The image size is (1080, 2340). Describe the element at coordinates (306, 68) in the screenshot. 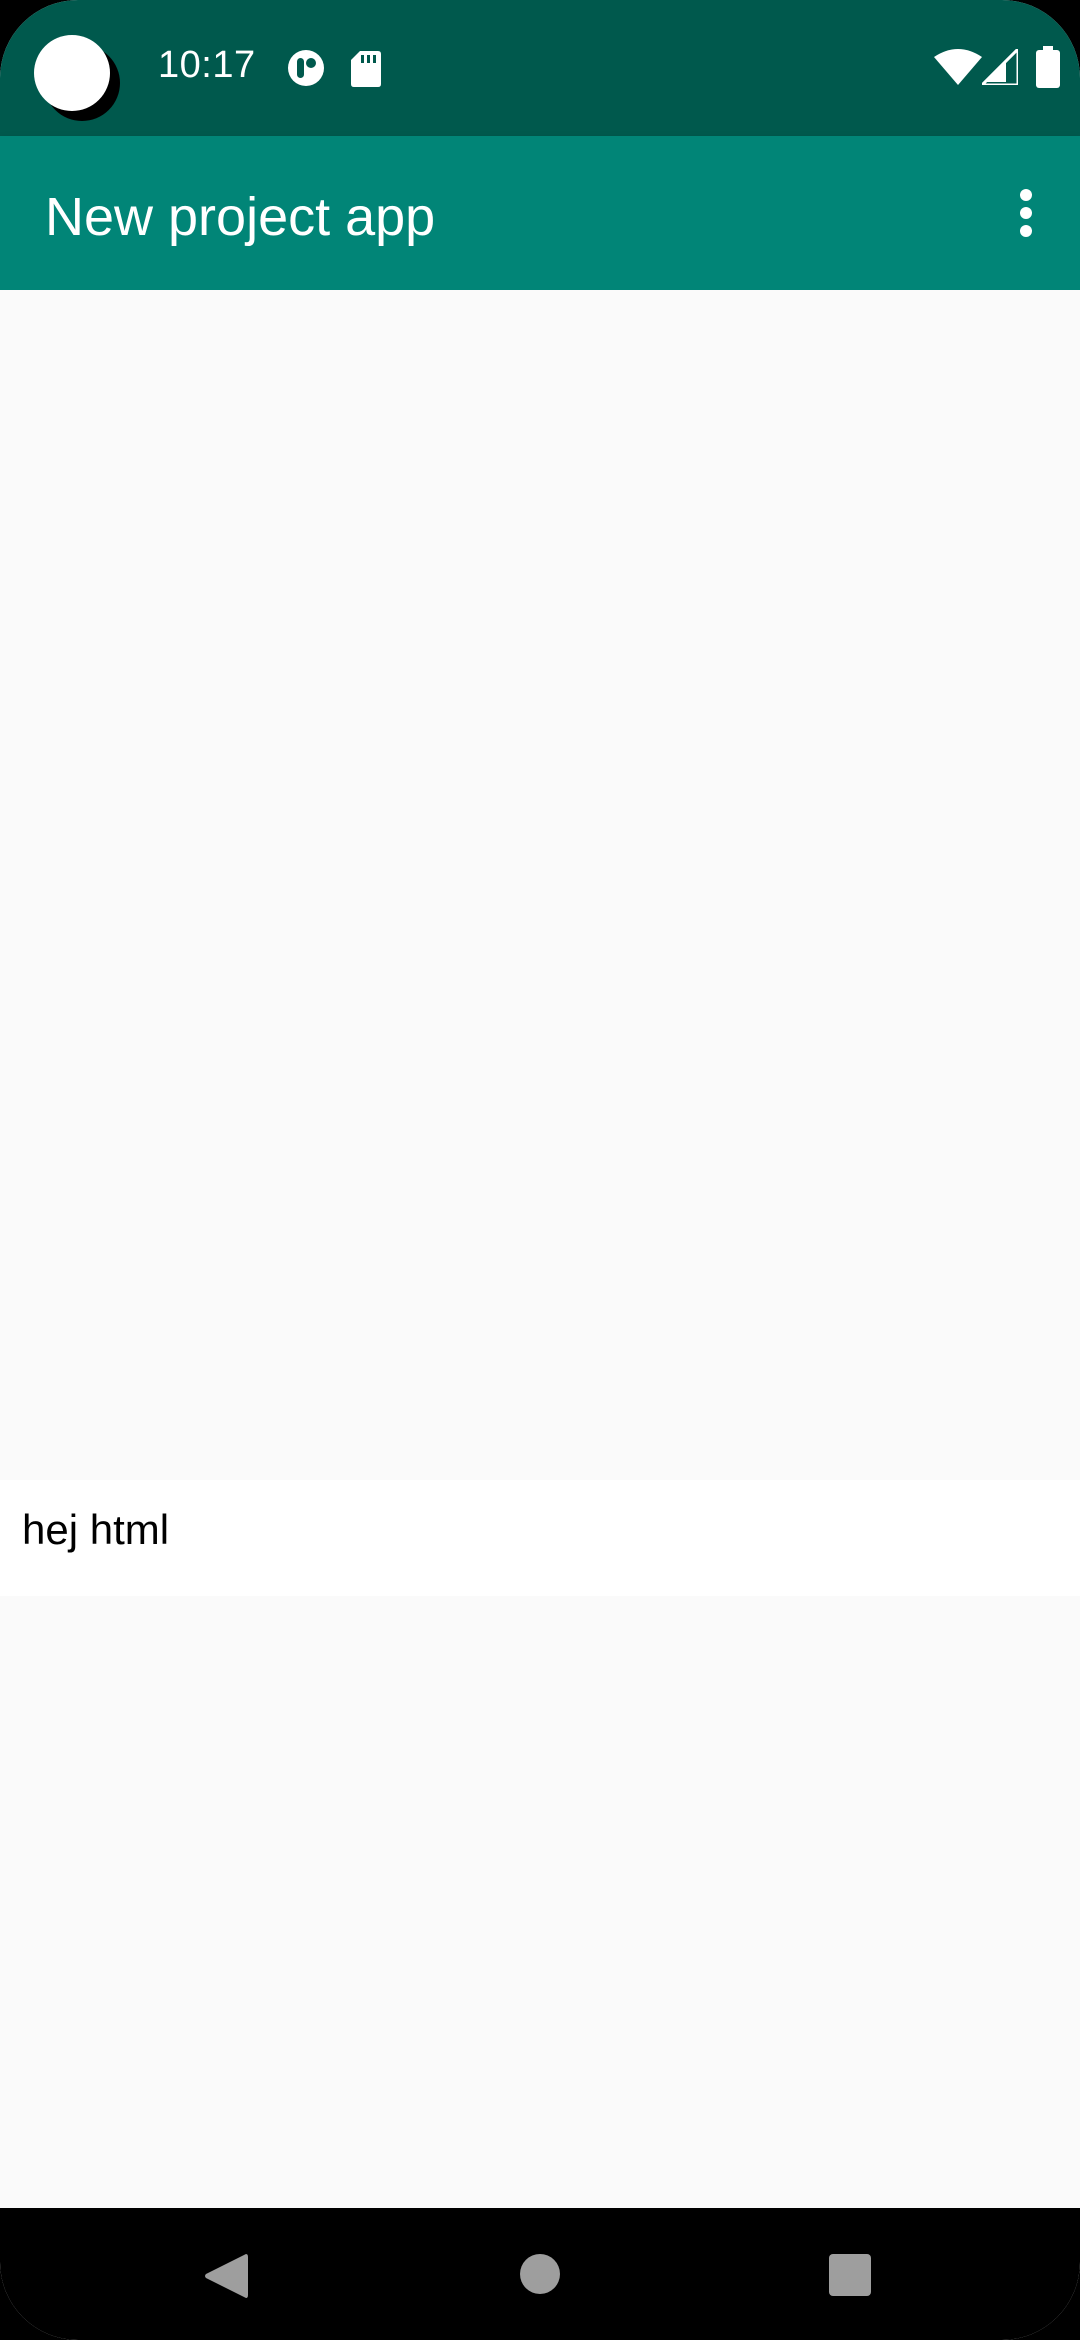

I see `app-notification-icon` at that location.